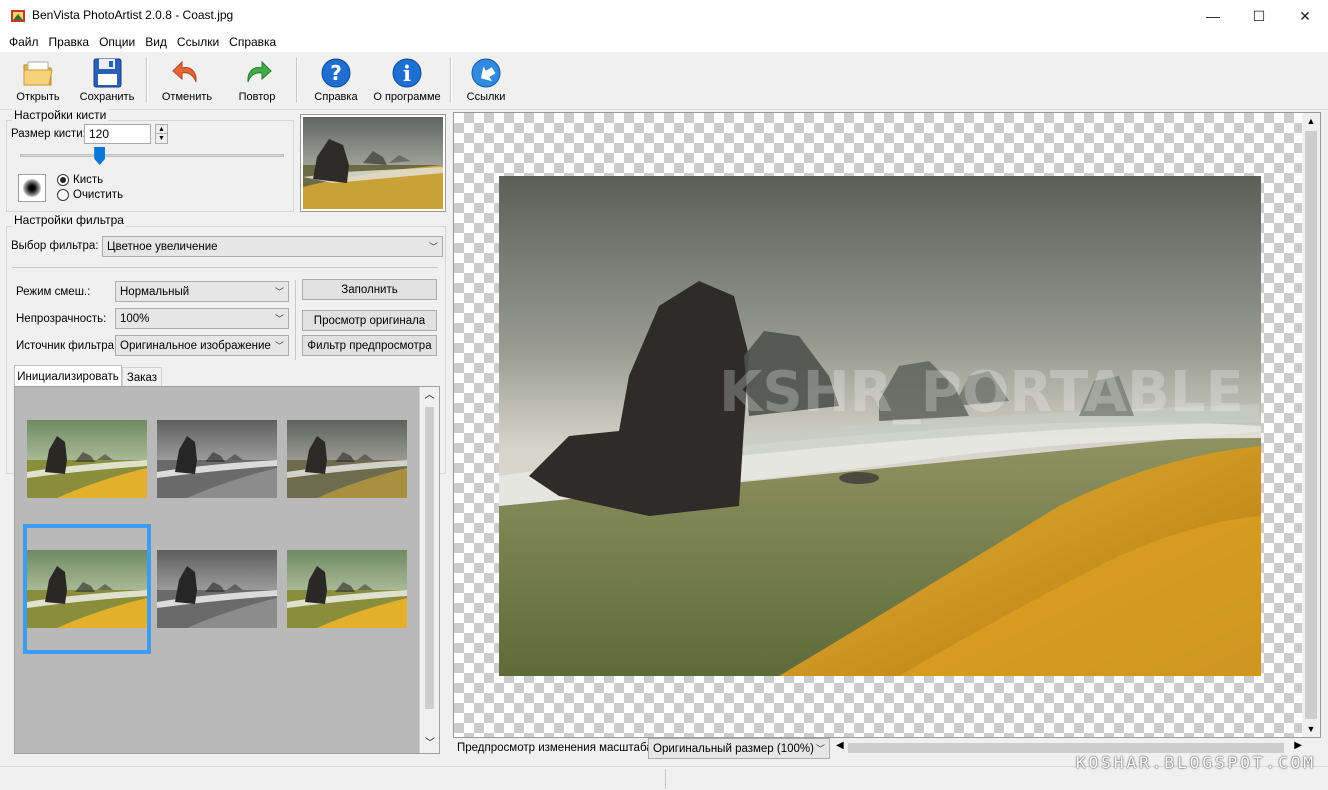 This screenshot has height=790, width=1328. I want to click on canvas-vertical-scrollbar: ▲ ▼, so click(1311, 425).